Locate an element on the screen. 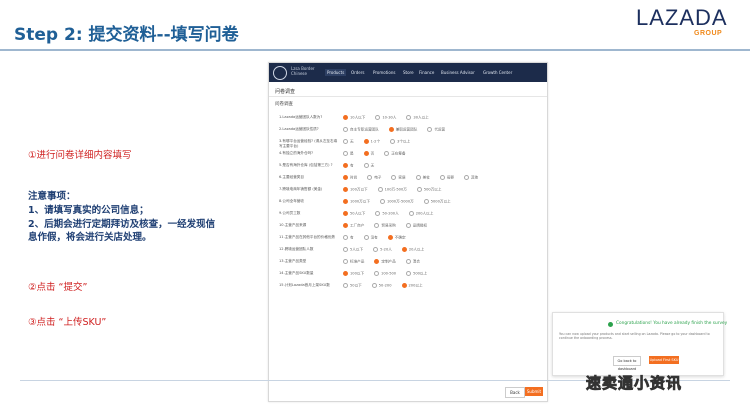  radio-option: 200以上 is located at coordinates (412, 286).